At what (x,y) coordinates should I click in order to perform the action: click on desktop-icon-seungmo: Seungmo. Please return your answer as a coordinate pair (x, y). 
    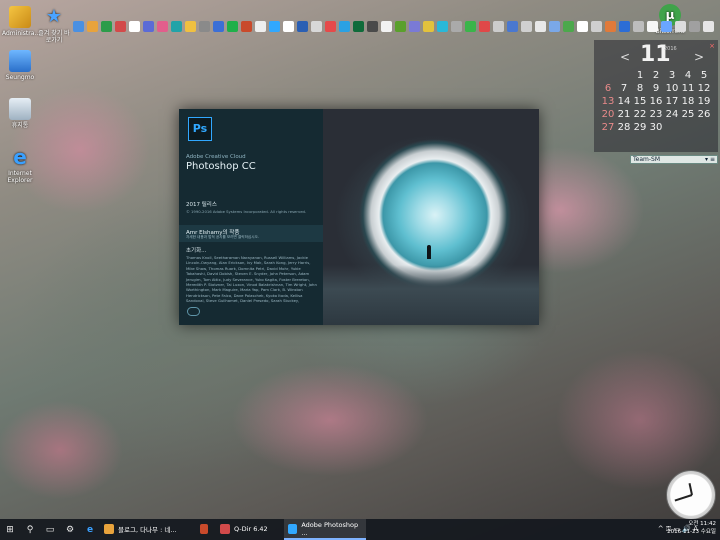
    Looking at the image, I should click on (20, 65).